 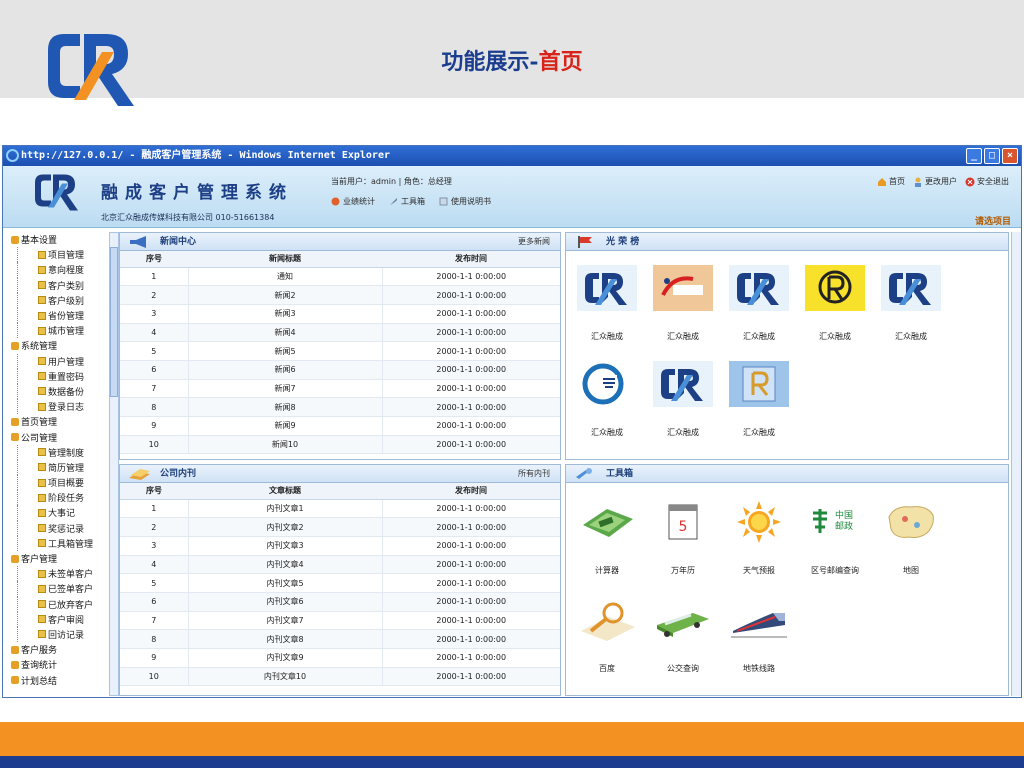 What do you see at coordinates (63, 619) in the screenshot?
I see `tree-item: 客户审阅` at bounding box center [63, 619].